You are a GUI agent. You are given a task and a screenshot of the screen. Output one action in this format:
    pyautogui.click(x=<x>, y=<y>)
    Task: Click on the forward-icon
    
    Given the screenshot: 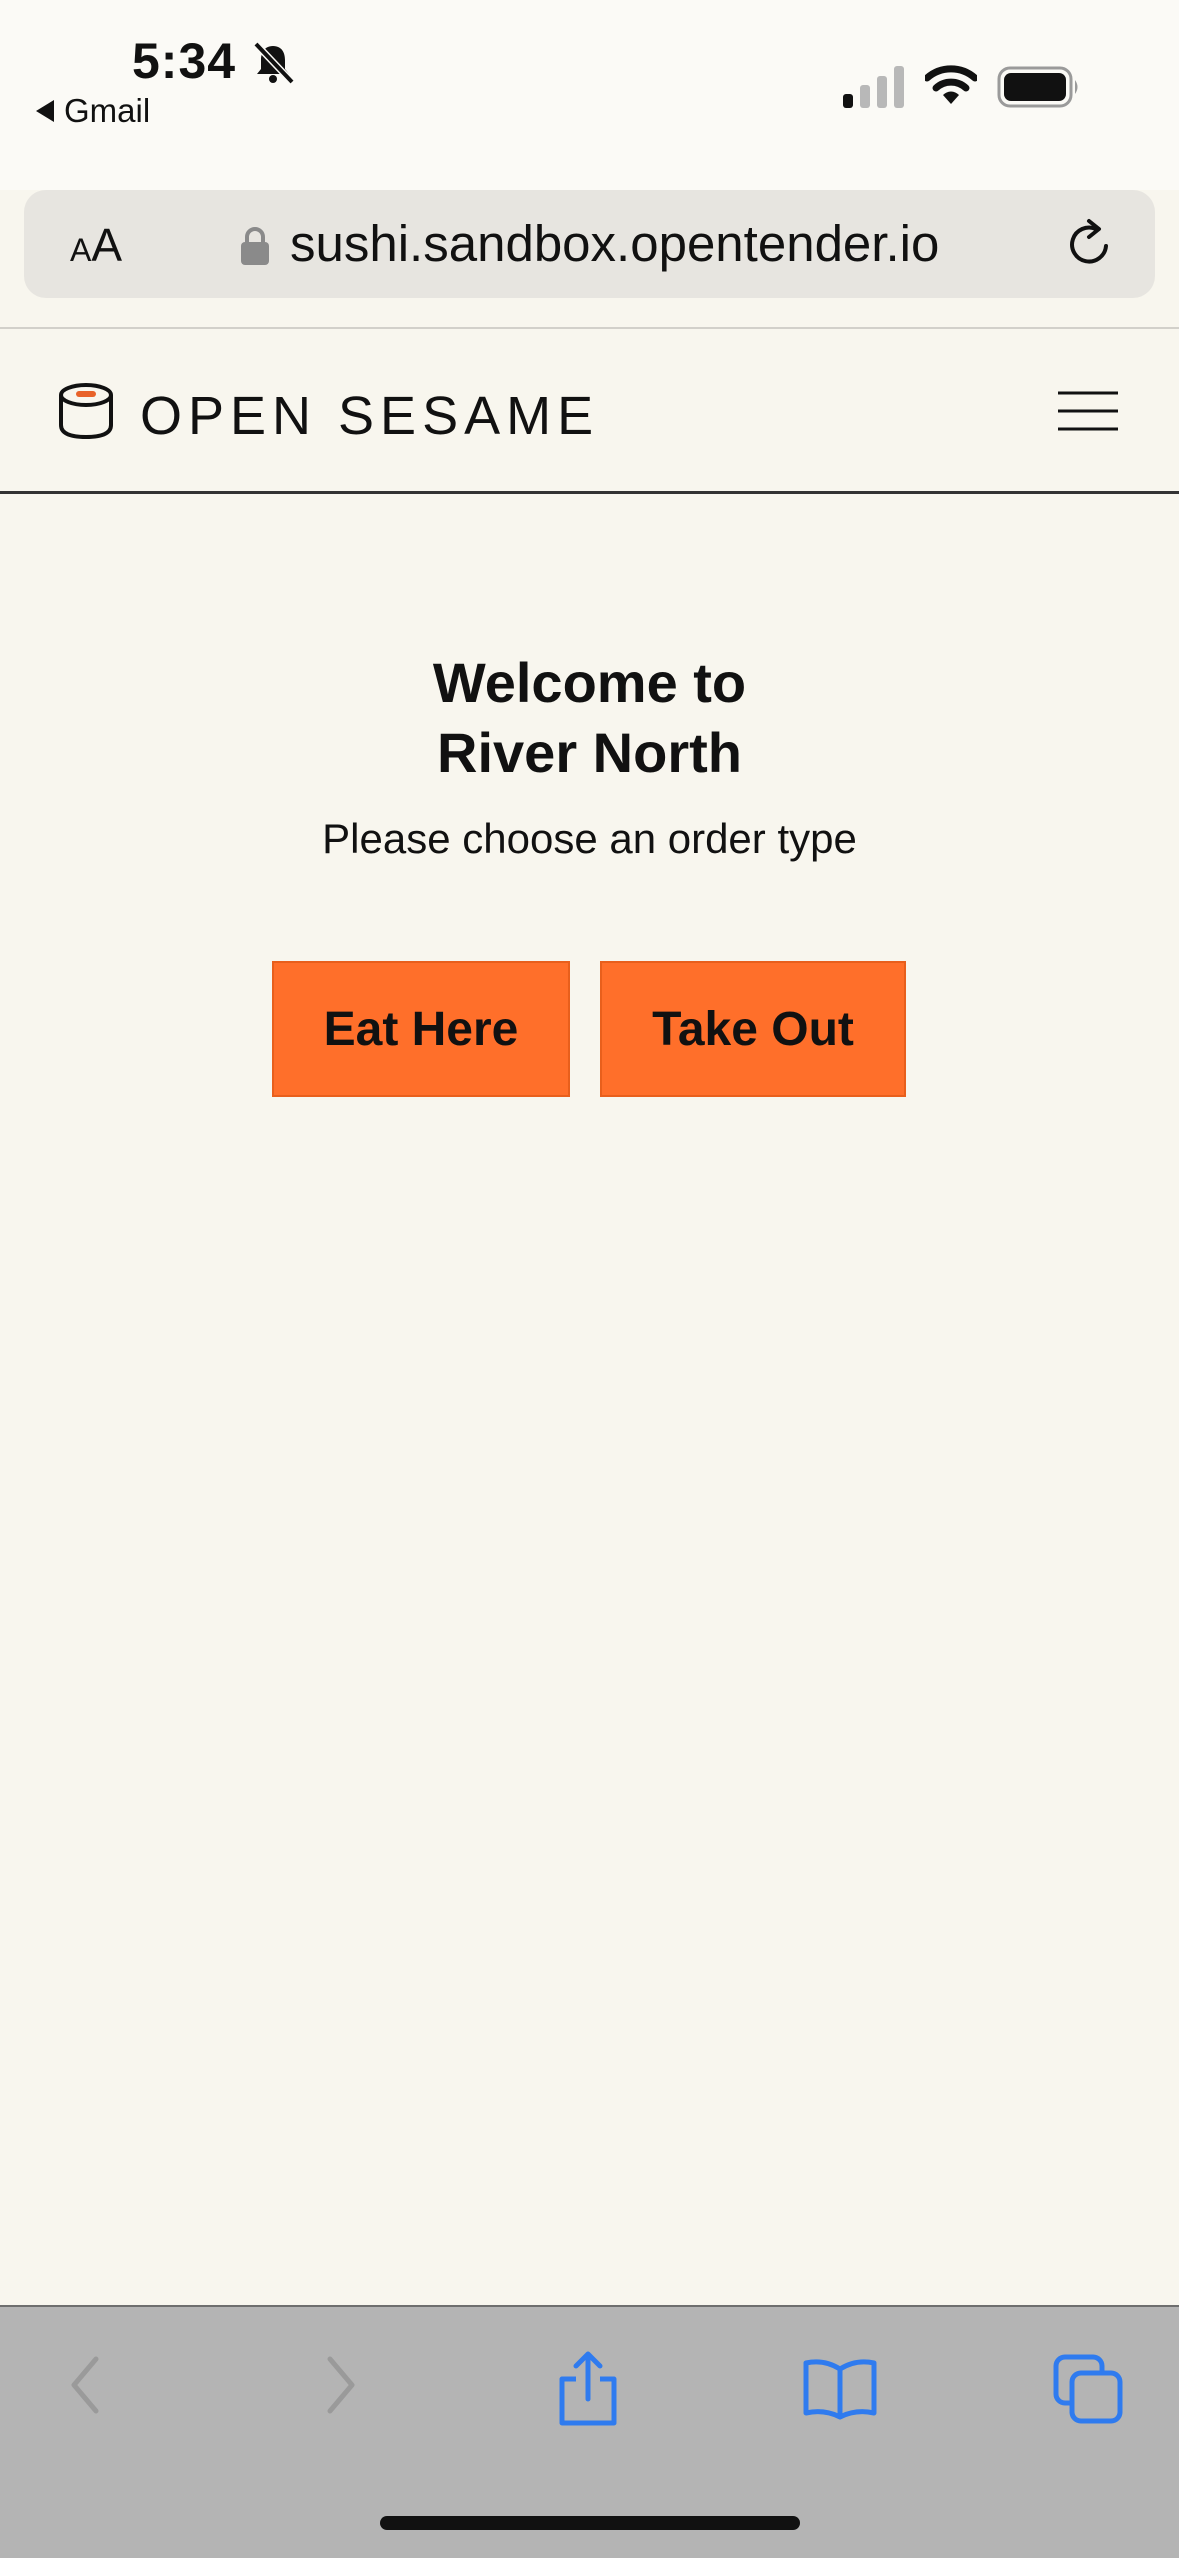 What is the action you would take?
    pyautogui.click(x=340, y=2385)
    